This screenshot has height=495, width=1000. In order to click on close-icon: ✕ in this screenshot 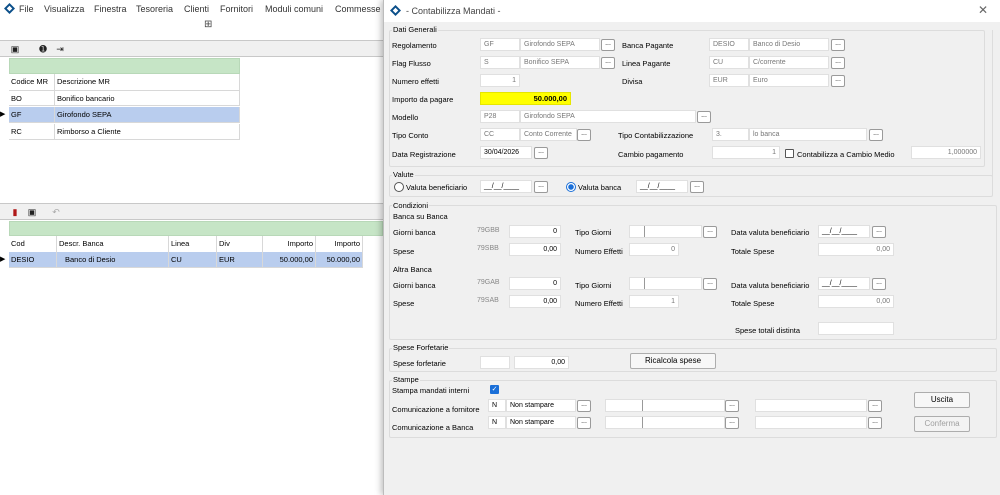, I will do `click(983, 10)`.